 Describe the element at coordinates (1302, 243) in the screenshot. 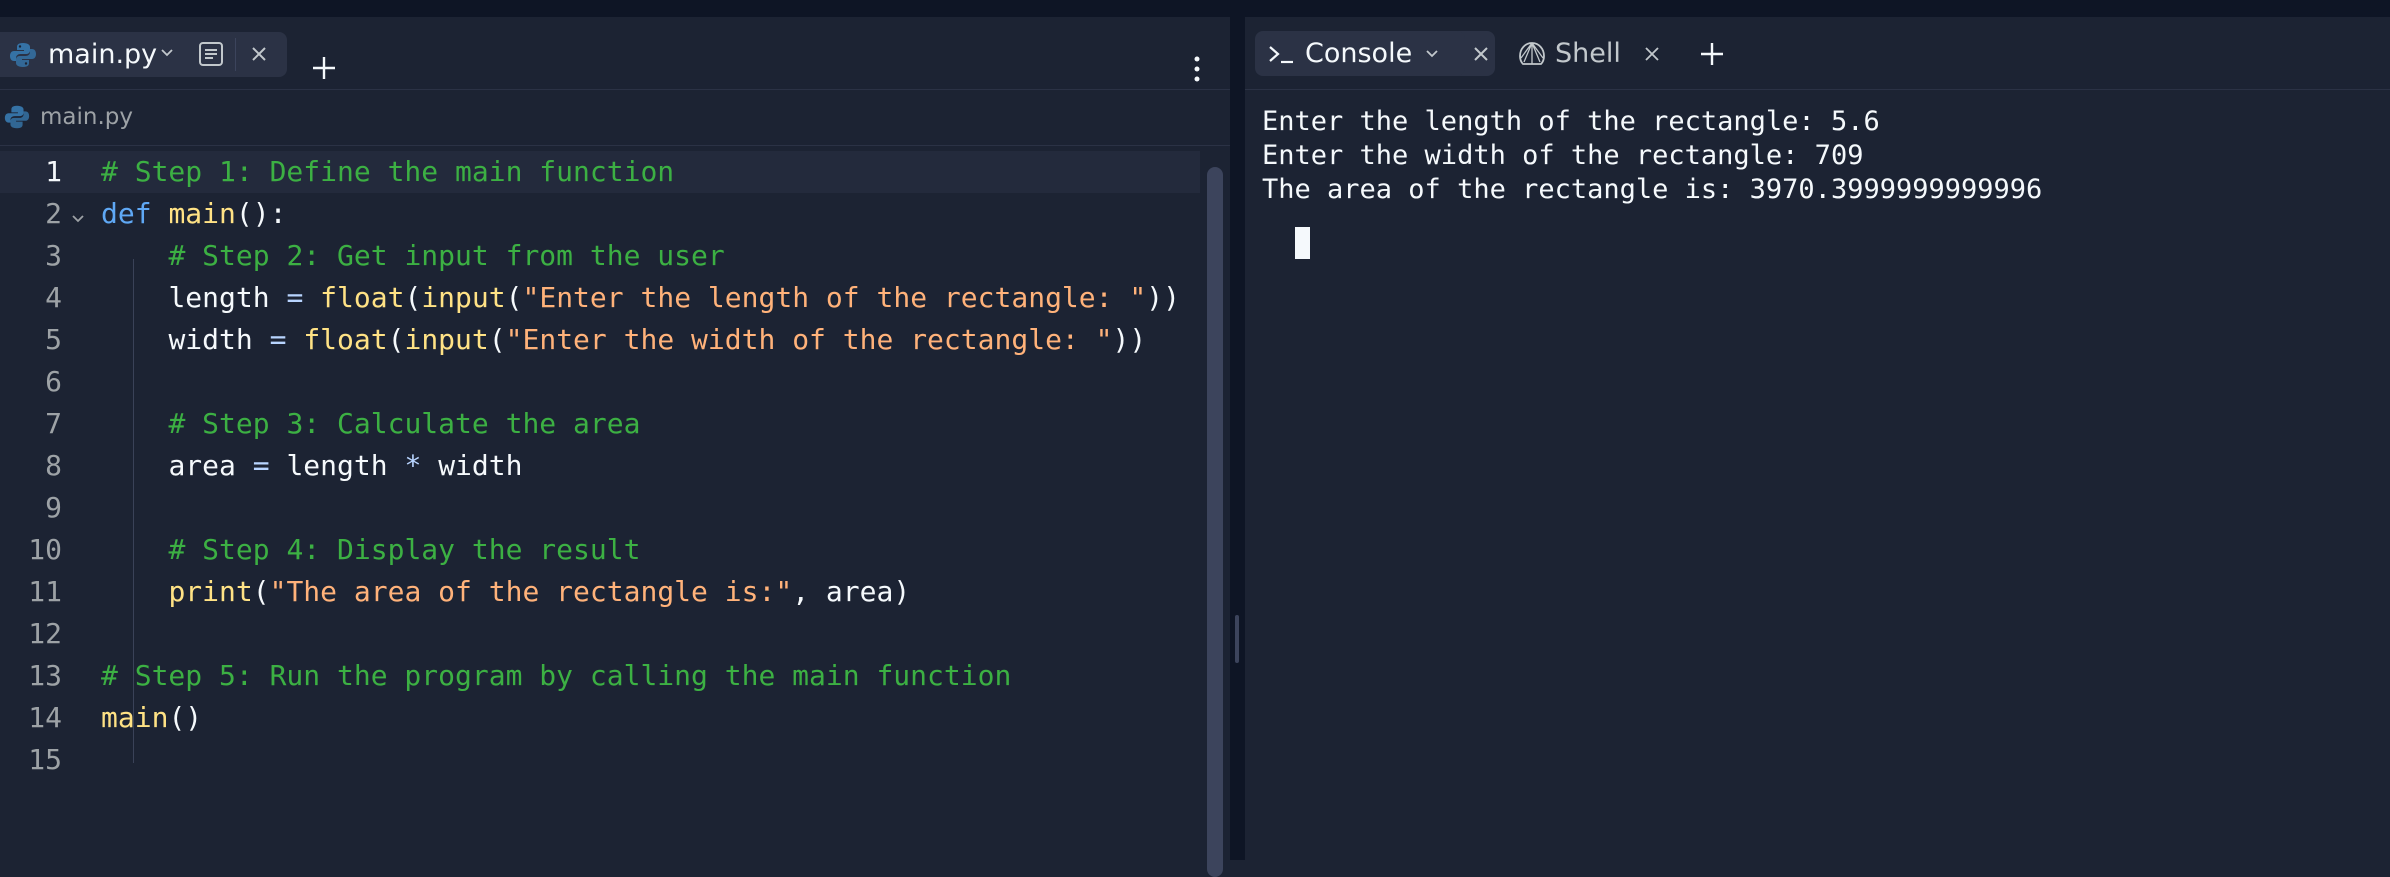

I see `console-cursor` at that location.